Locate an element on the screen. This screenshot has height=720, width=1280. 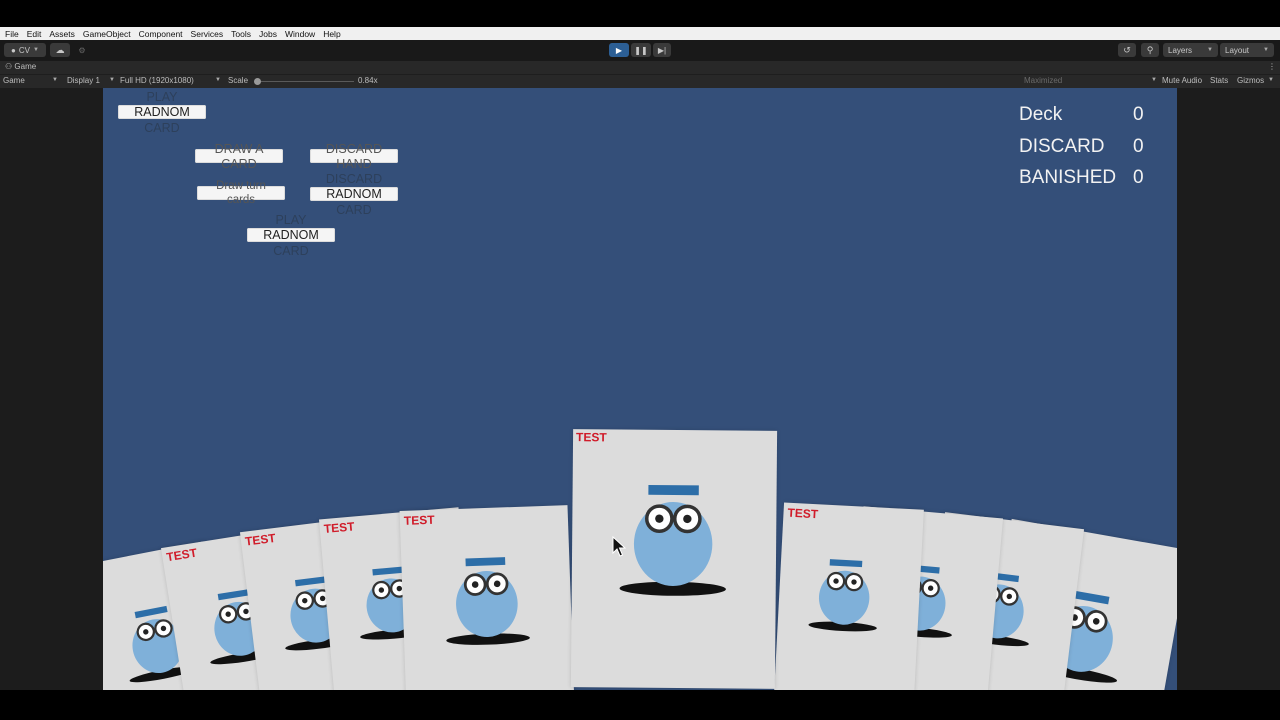
menu-component: Component is located at coordinates (161, 34).